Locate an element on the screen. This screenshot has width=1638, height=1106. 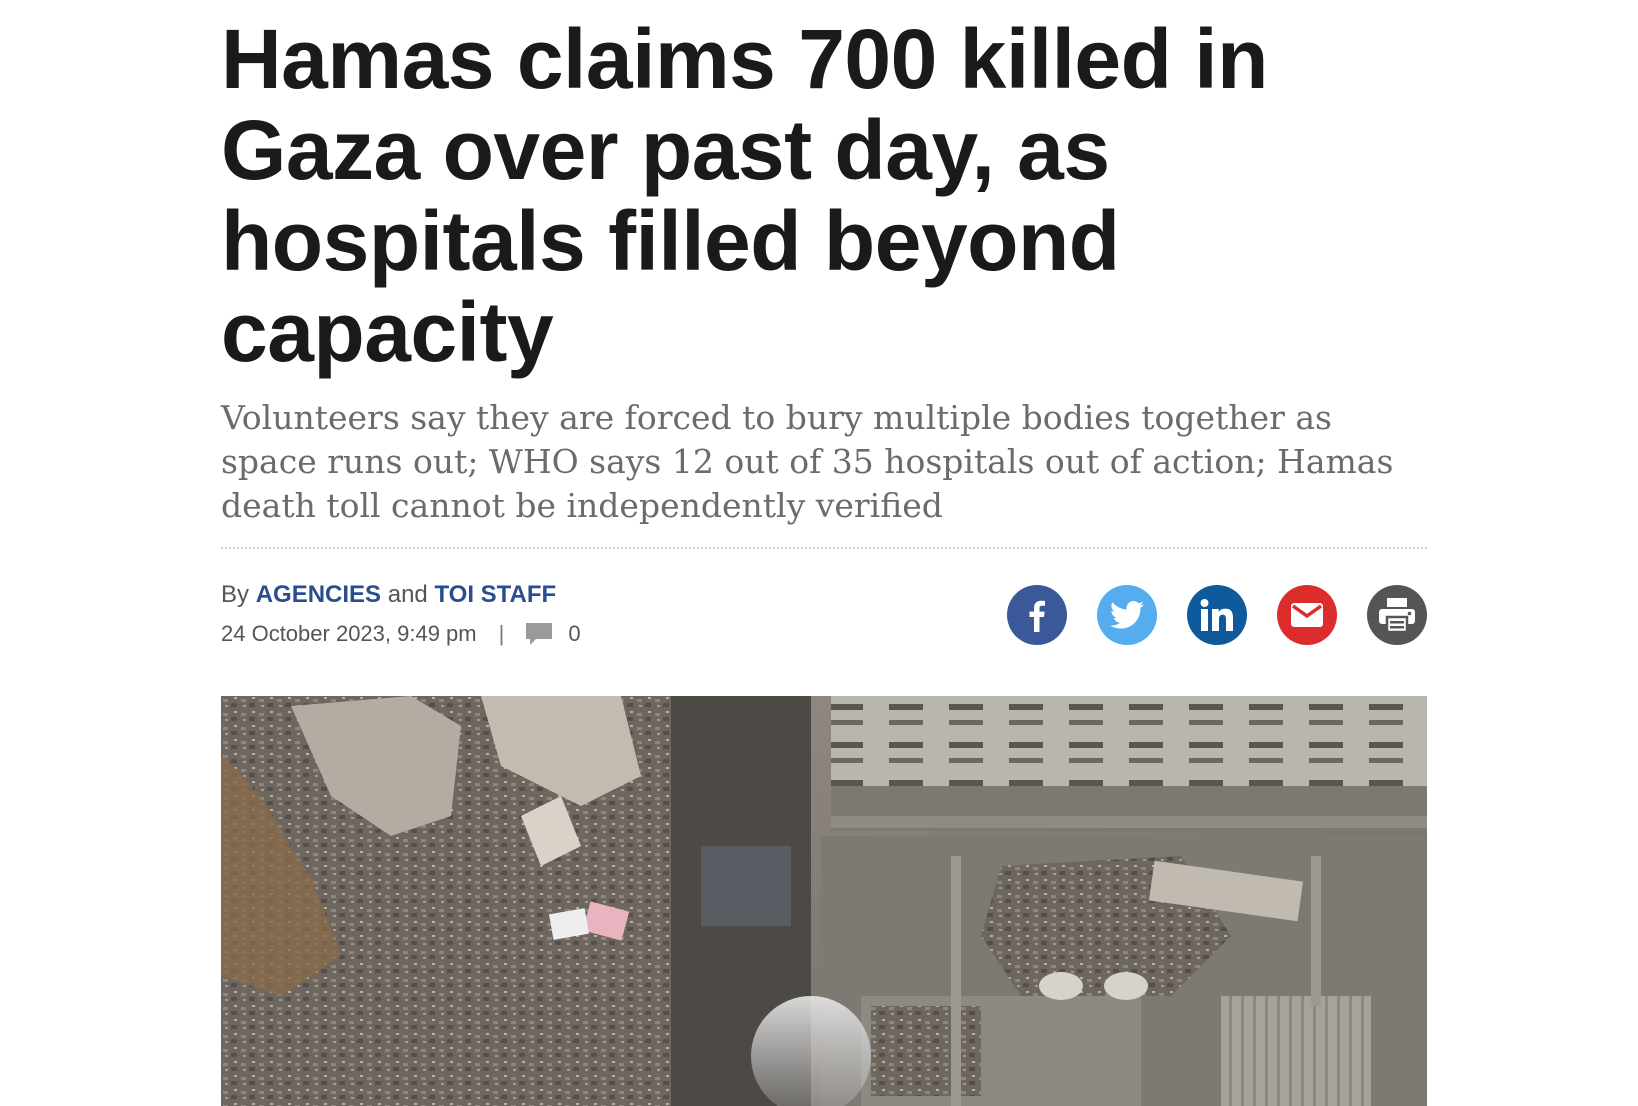
facebook-icon is located at coordinates (1037, 615).